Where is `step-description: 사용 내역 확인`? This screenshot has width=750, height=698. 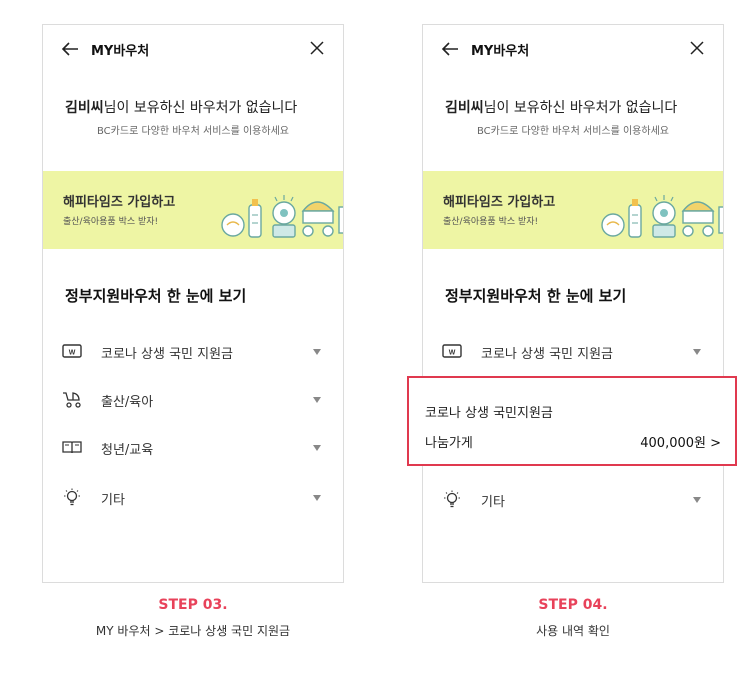
step-description: 사용 내역 확인 is located at coordinates (573, 631).